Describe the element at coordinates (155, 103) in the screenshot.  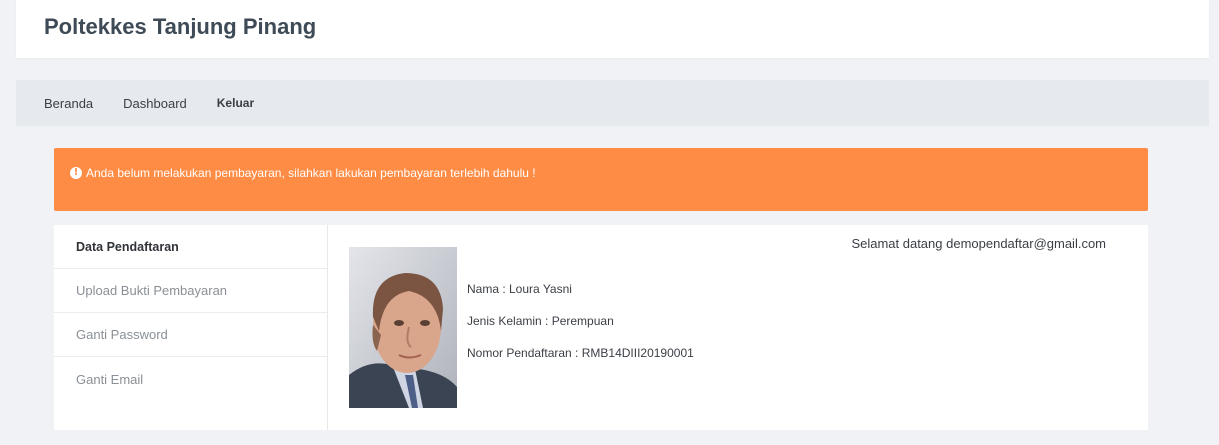
I see `nav-link-dashboard: Dashboard` at that location.